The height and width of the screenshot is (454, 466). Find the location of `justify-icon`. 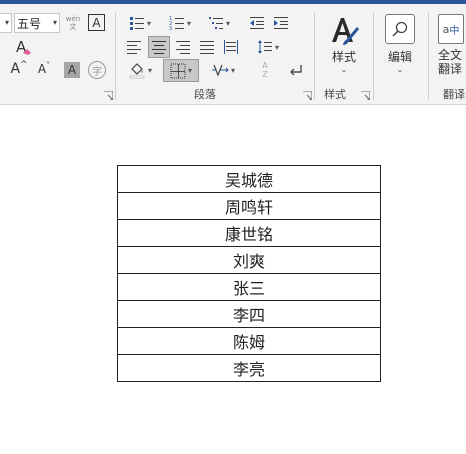

justify-icon is located at coordinates (207, 47).